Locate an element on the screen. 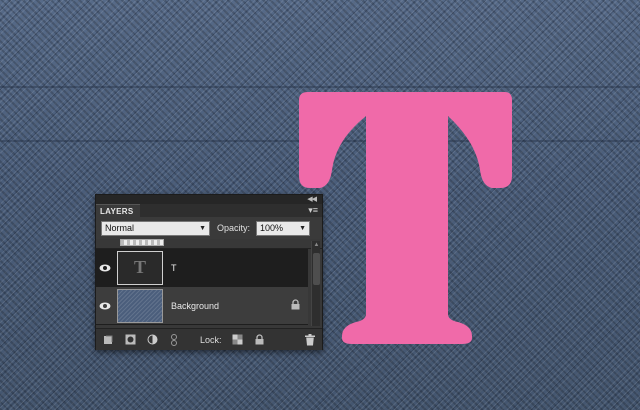  layers-list: T T Background ▲ is located at coordinates (209, 283).